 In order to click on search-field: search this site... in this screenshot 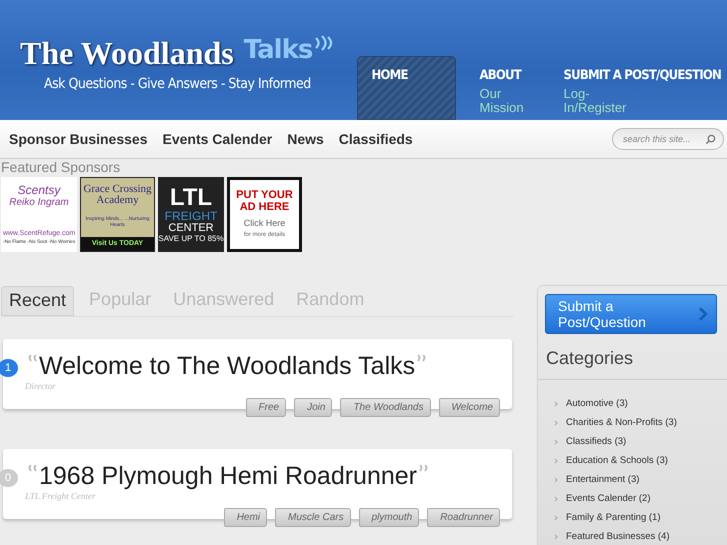, I will do `click(668, 139)`.